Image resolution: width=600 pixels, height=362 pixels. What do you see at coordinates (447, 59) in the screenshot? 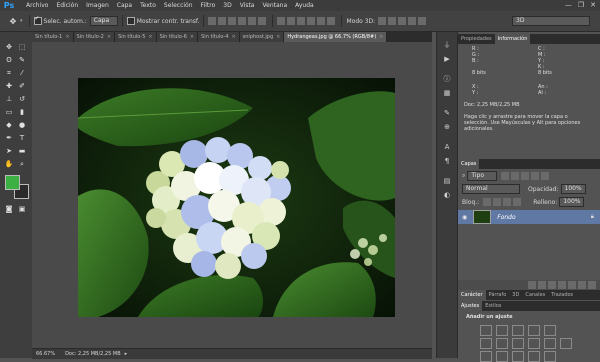
I see `actions-panel-icon: ▶` at bounding box center [447, 59].